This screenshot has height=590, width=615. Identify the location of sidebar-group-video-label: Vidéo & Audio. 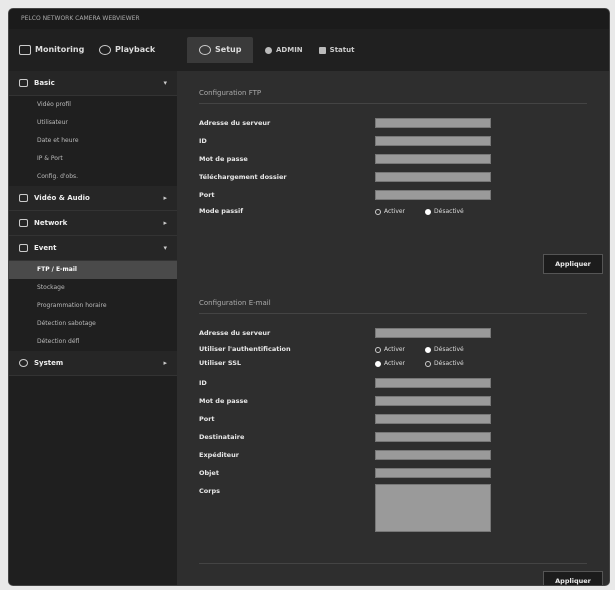
(62, 198).